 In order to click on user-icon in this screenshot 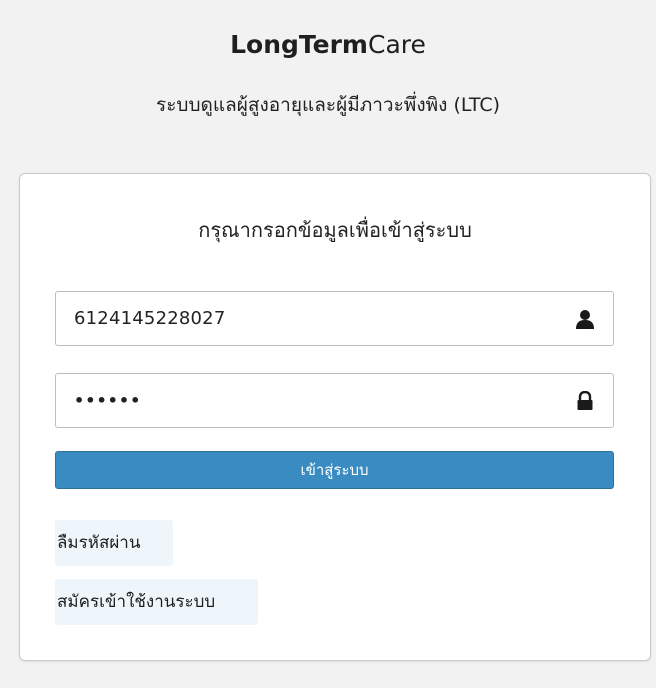, I will do `click(585, 319)`.